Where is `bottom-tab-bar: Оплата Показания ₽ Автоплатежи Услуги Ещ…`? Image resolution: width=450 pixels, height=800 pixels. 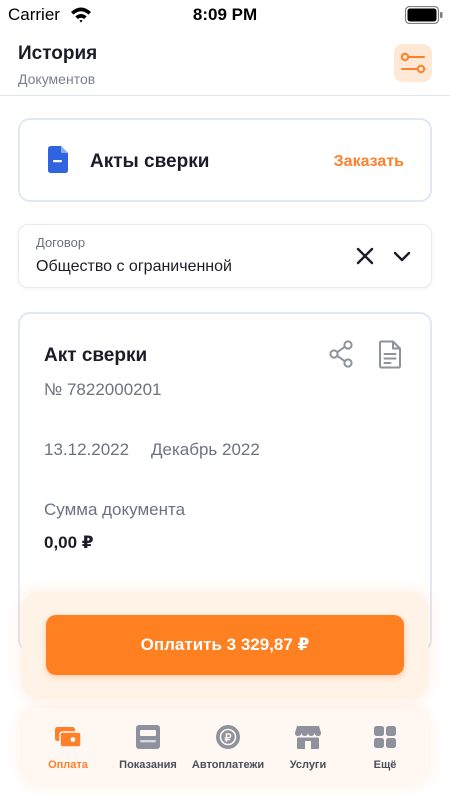
bottom-tab-bar: Оплата Показания ₽ Автоплатежи Услуги Ещ… is located at coordinates (225, 746).